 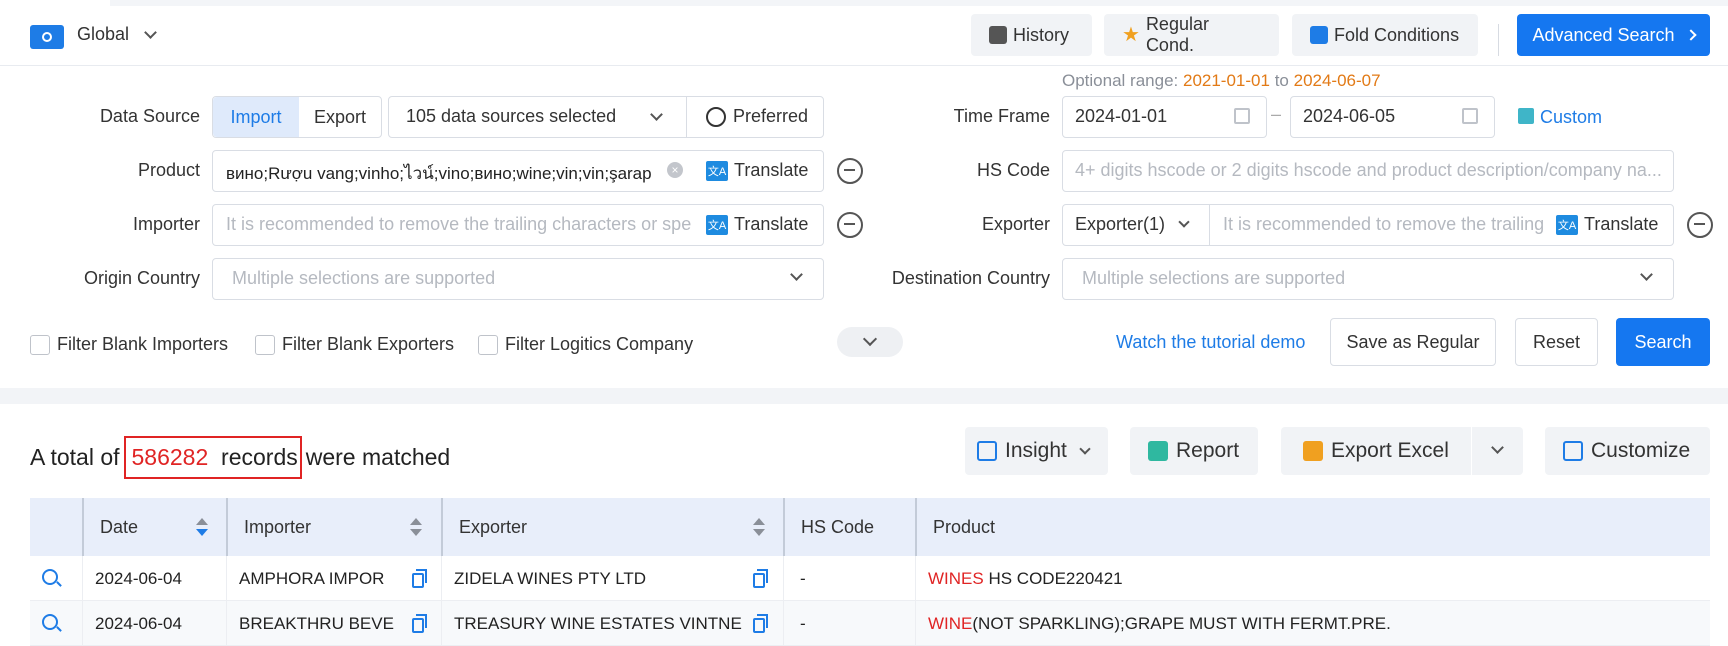 What do you see at coordinates (47, 37) in the screenshot?
I see `globe-icon` at bounding box center [47, 37].